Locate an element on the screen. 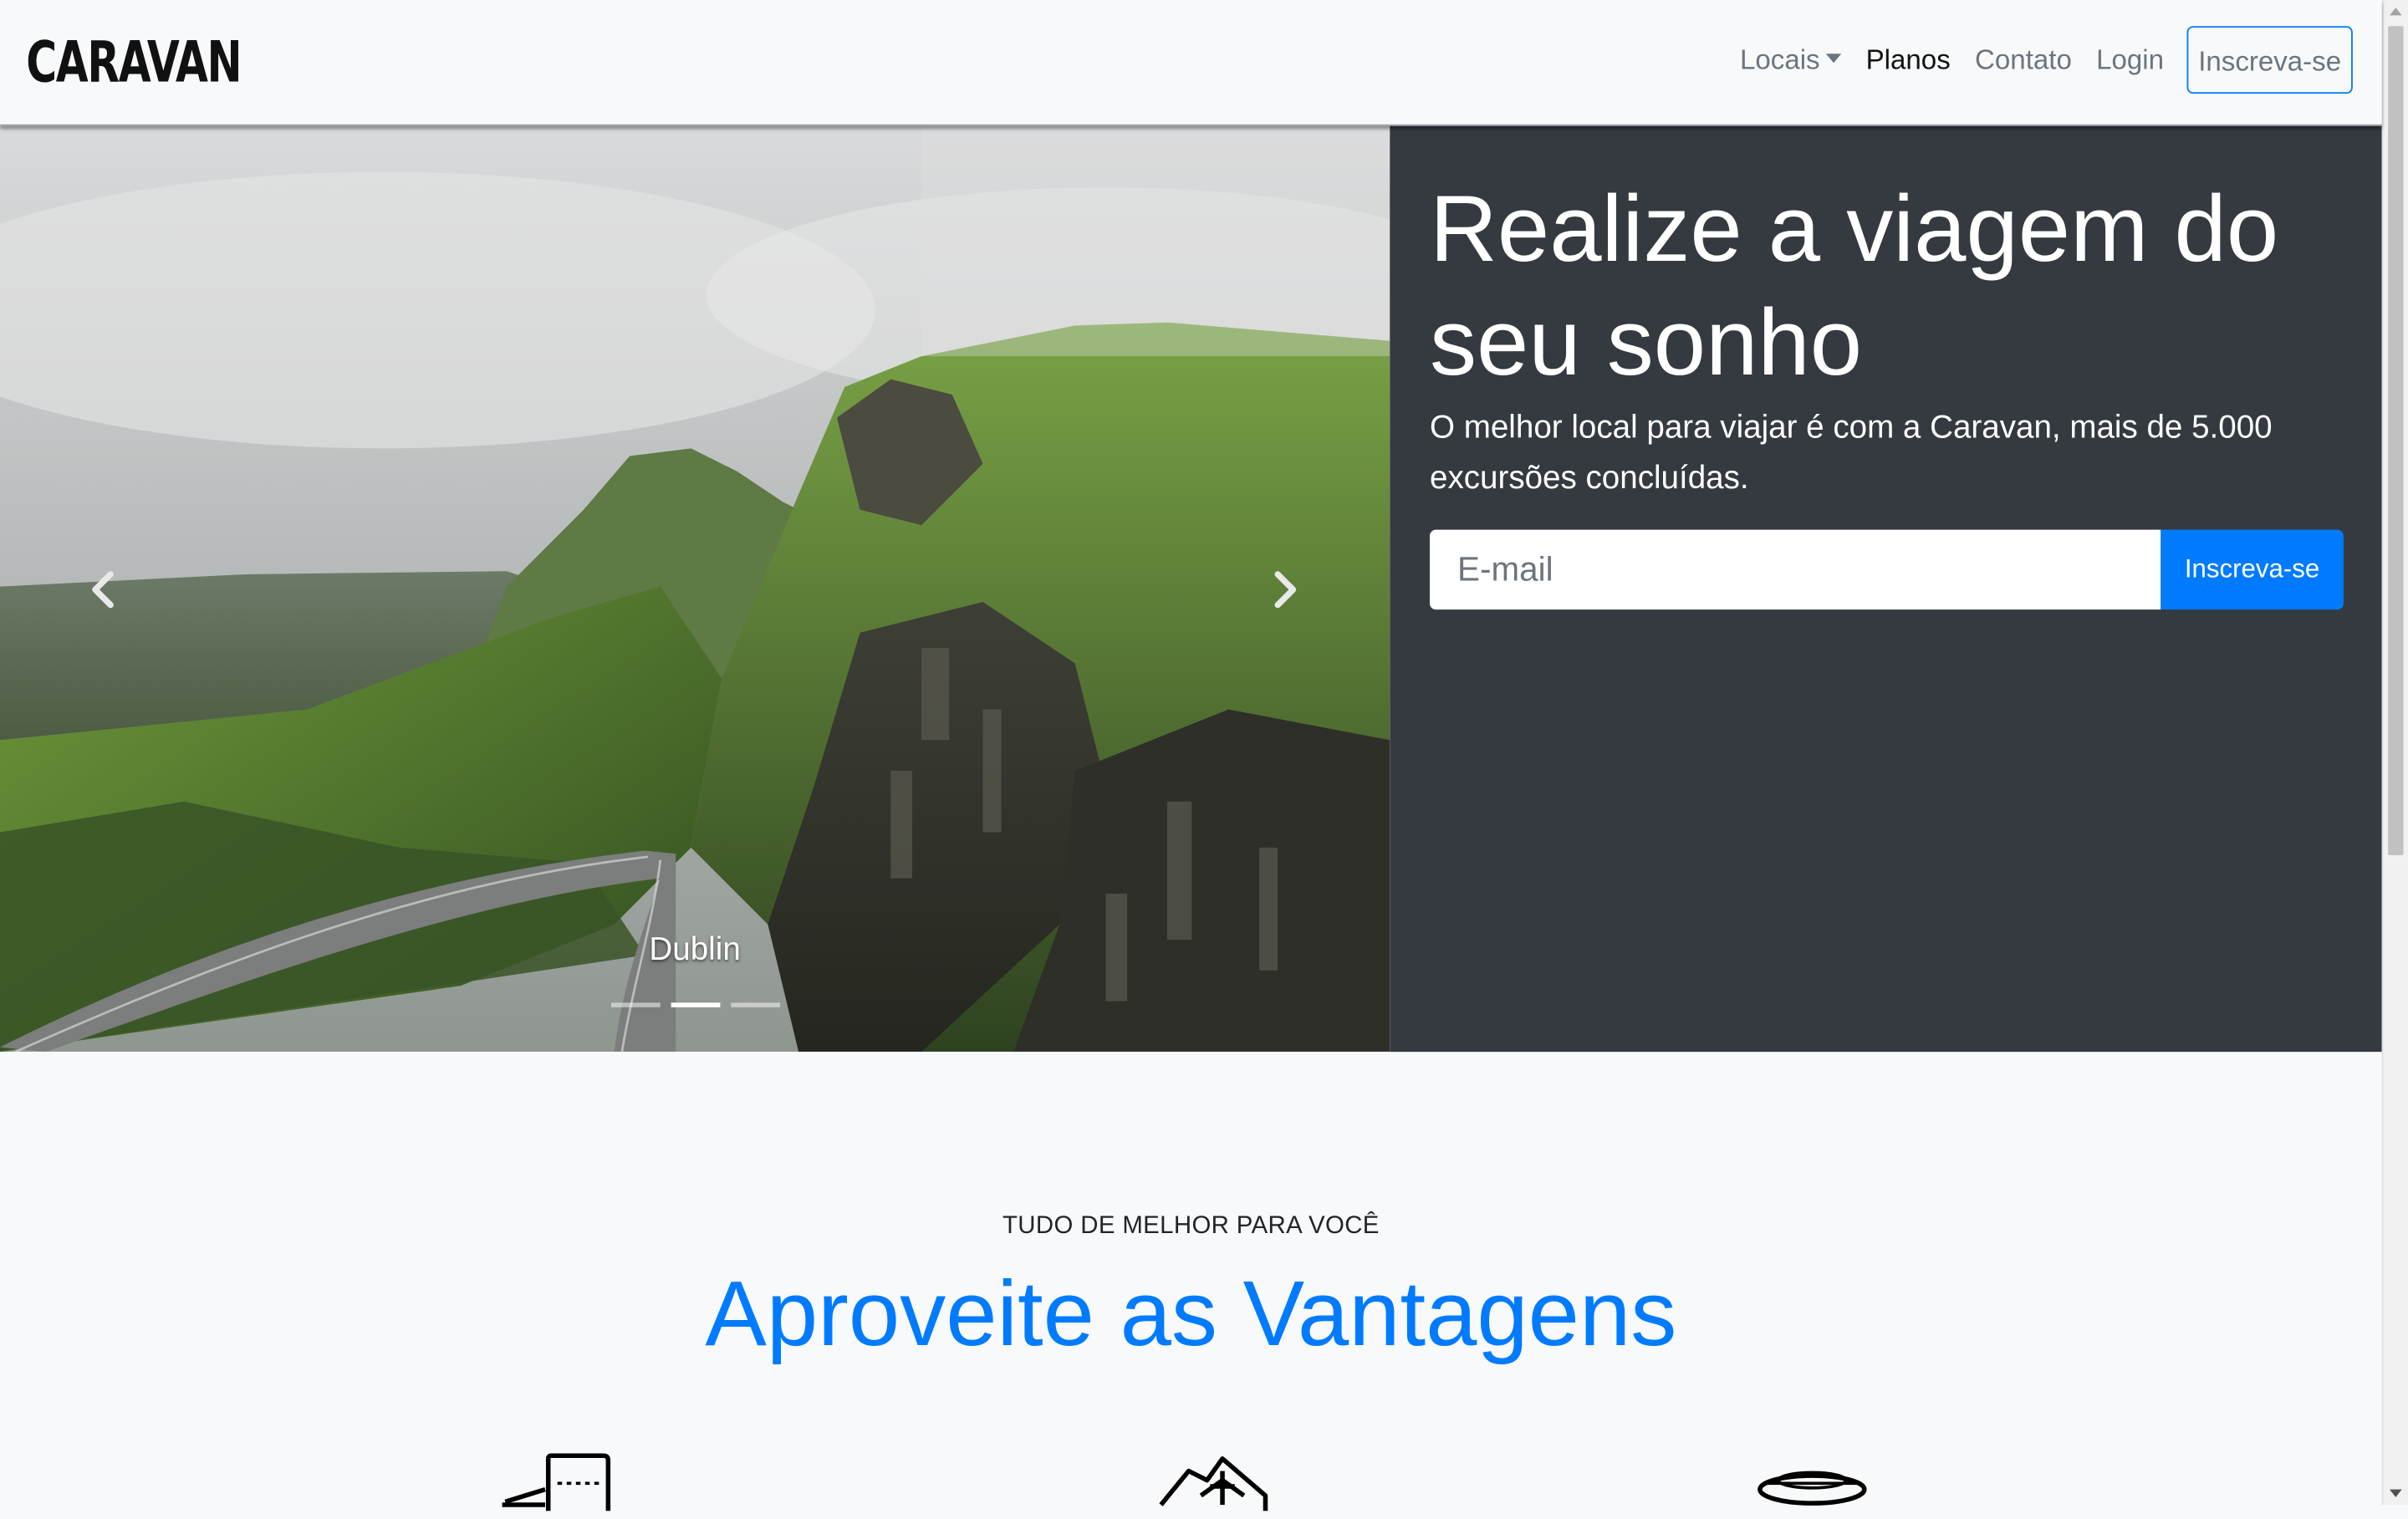 Image resolution: width=2408 pixels, height=1519 pixels. section-eyebrow: TUDO DE MELHOR PARA VOCÊ is located at coordinates (1191, 1226).